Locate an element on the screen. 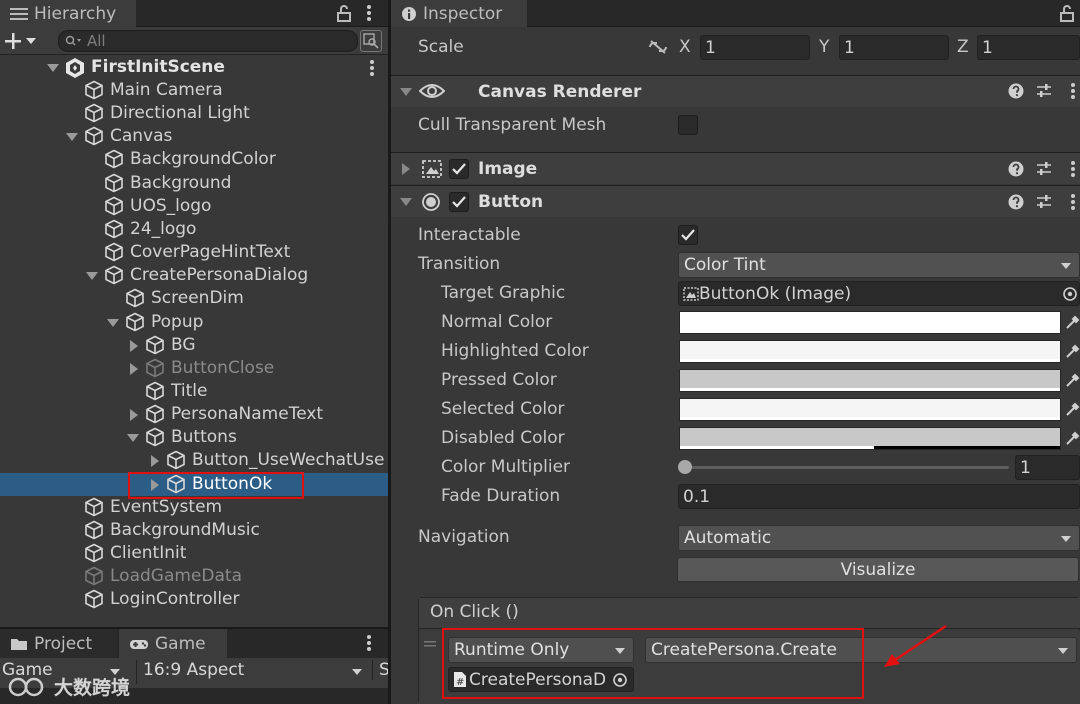 This screenshot has height=704, width=1080. target-graphic-field: ButtonOk (Image) is located at coordinates (879, 293).